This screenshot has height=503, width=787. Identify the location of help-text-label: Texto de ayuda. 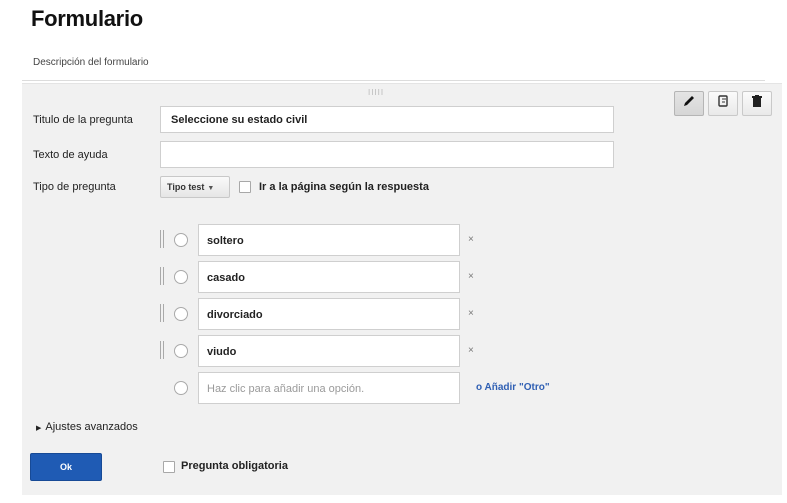
(70, 155).